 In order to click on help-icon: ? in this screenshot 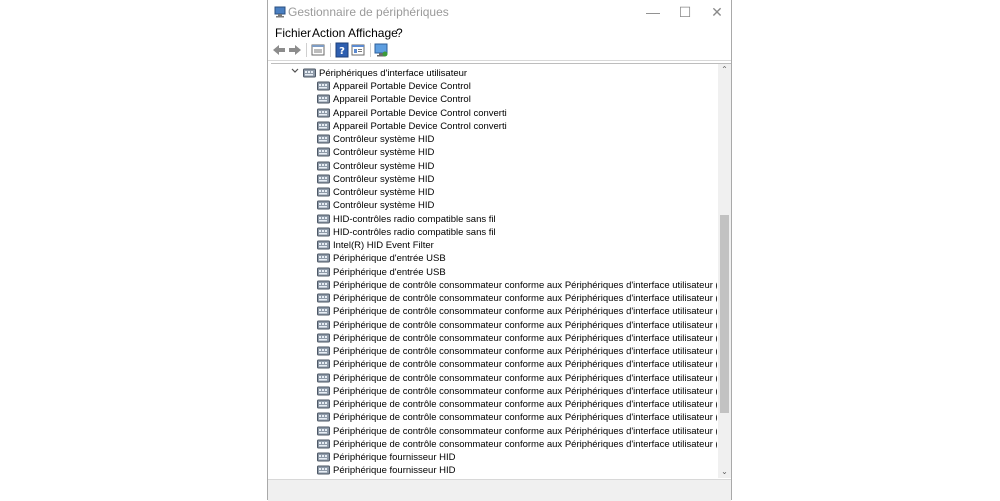, I will do `click(342, 50)`.